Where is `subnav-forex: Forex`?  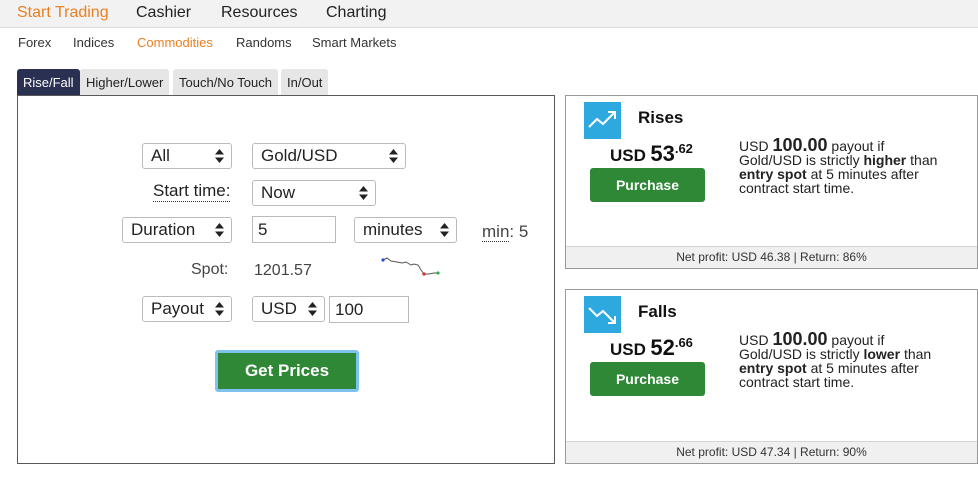 subnav-forex: Forex is located at coordinates (34, 42).